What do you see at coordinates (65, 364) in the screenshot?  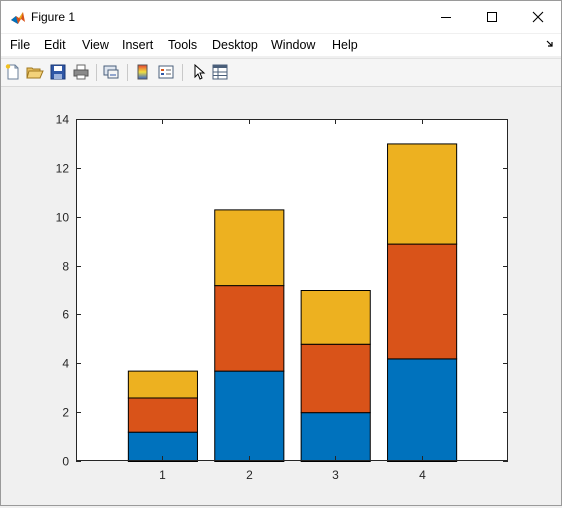 I see `y-tick-label: 4` at bounding box center [65, 364].